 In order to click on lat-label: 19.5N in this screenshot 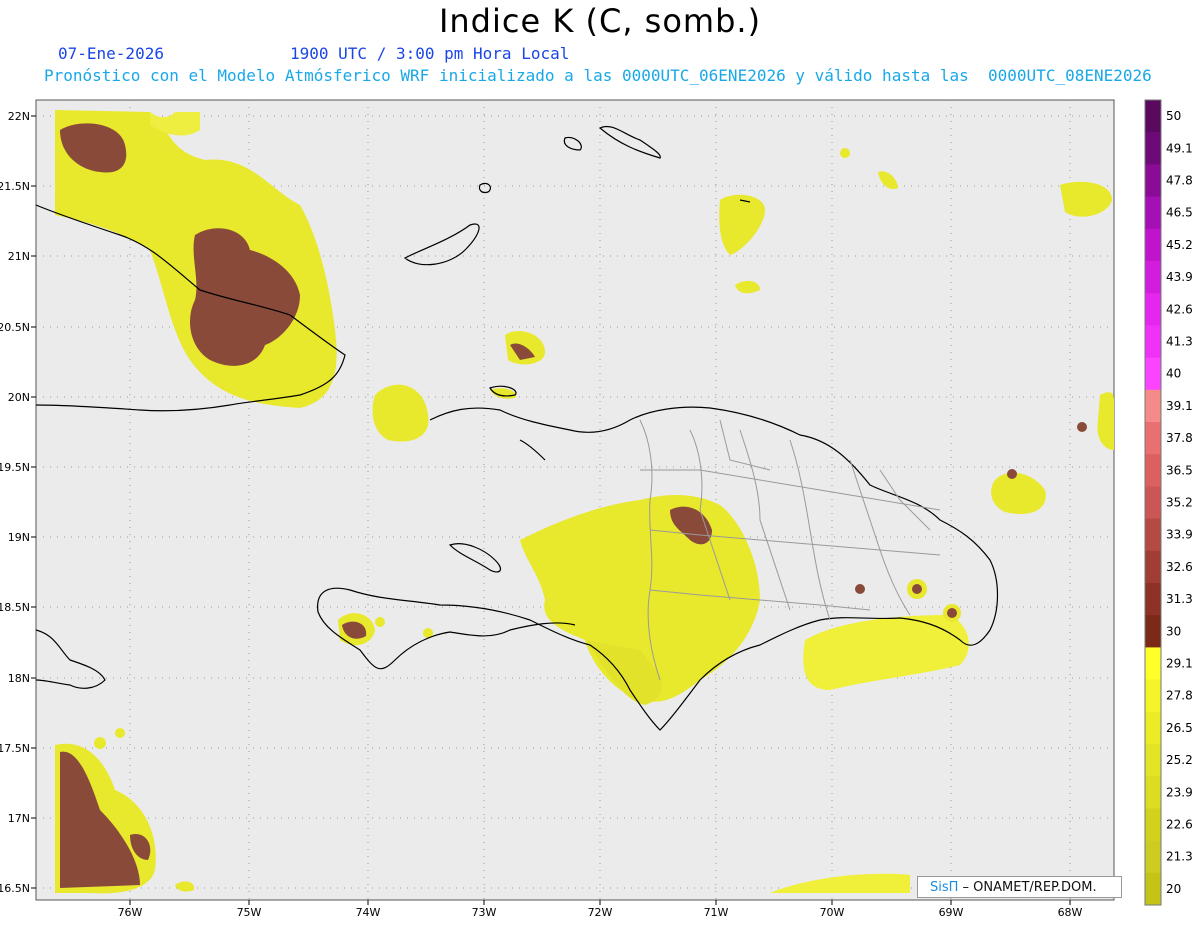, I will do `click(15, 467)`.